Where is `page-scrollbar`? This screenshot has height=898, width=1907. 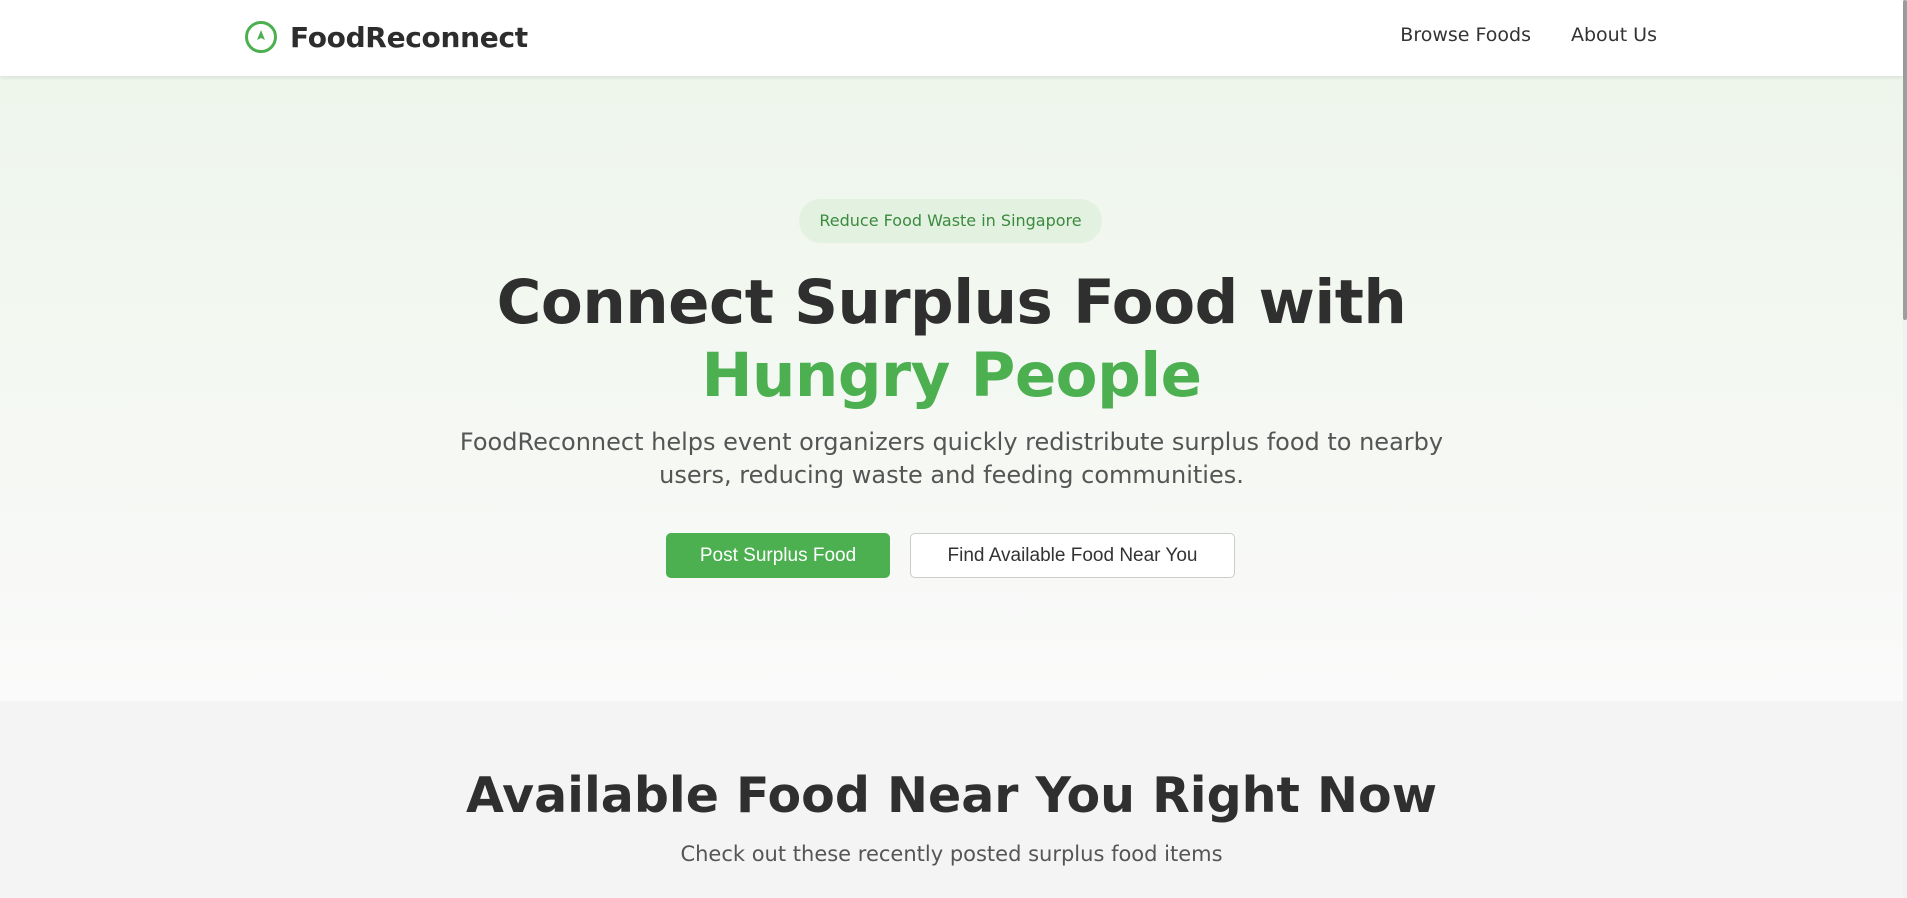 page-scrollbar is located at coordinates (1905, 449).